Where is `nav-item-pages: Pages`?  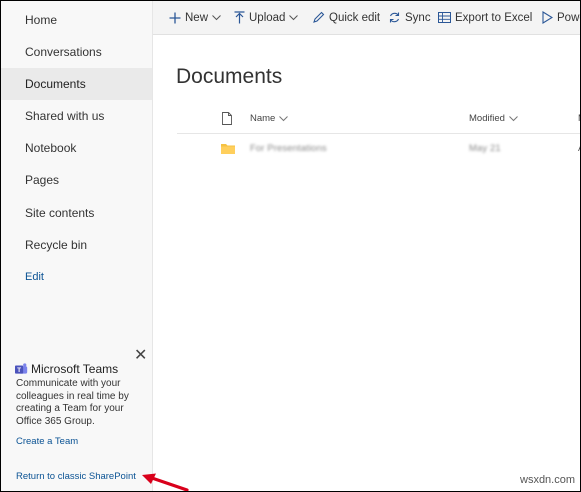 nav-item-pages: Pages is located at coordinates (76, 180).